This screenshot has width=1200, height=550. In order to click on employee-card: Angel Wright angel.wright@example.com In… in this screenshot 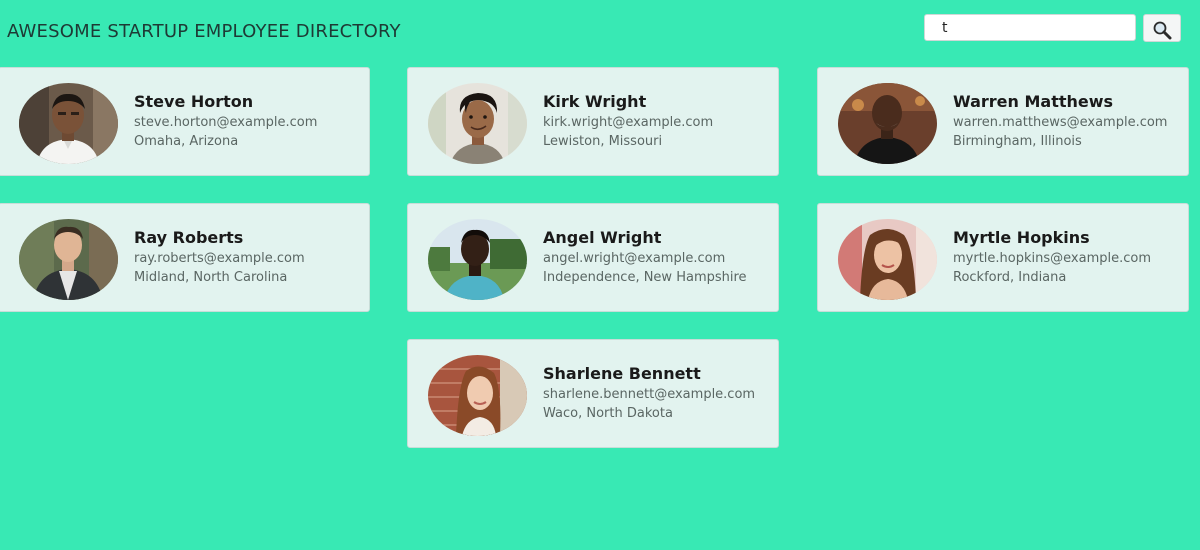, I will do `click(593, 257)`.